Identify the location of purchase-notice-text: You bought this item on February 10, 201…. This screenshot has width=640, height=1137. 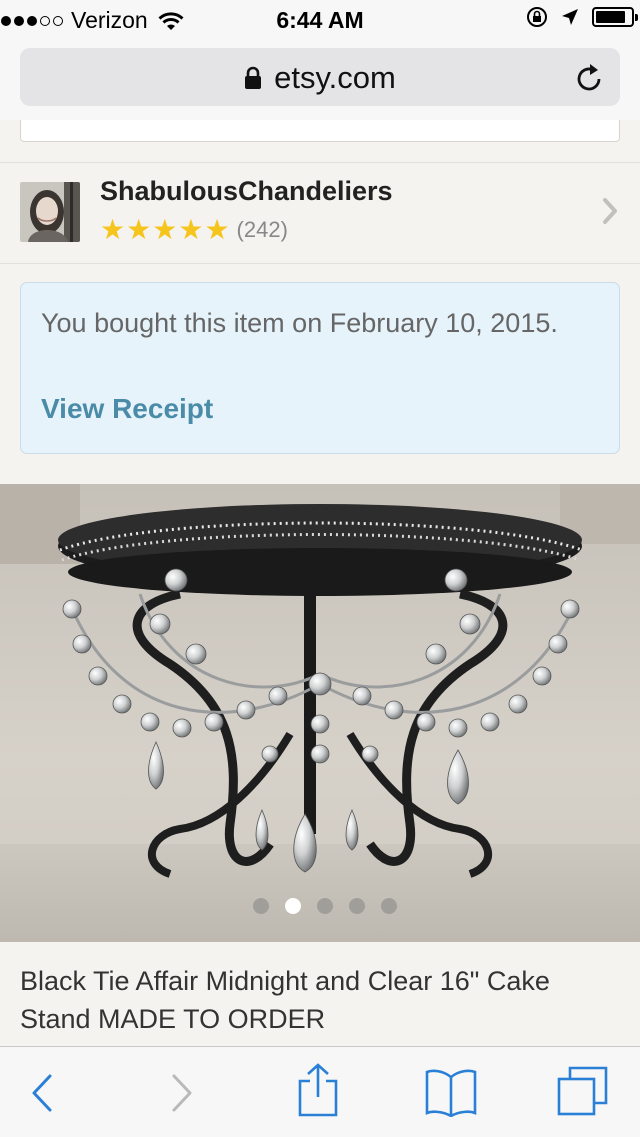
(299, 323).